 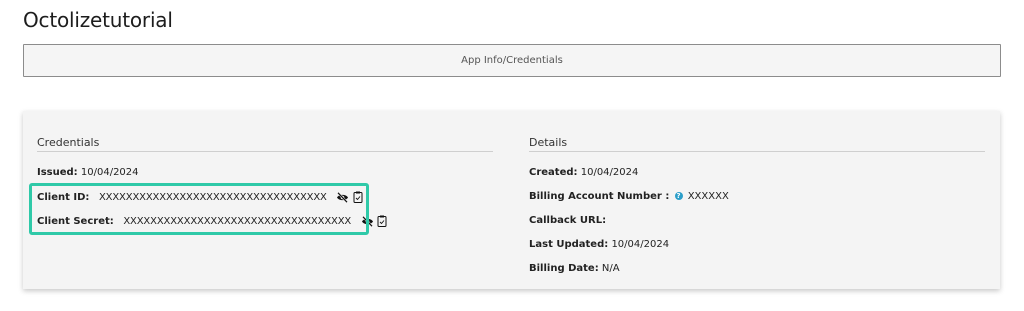 I want to click on credentials-heading: Credentials, so click(x=265, y=144).